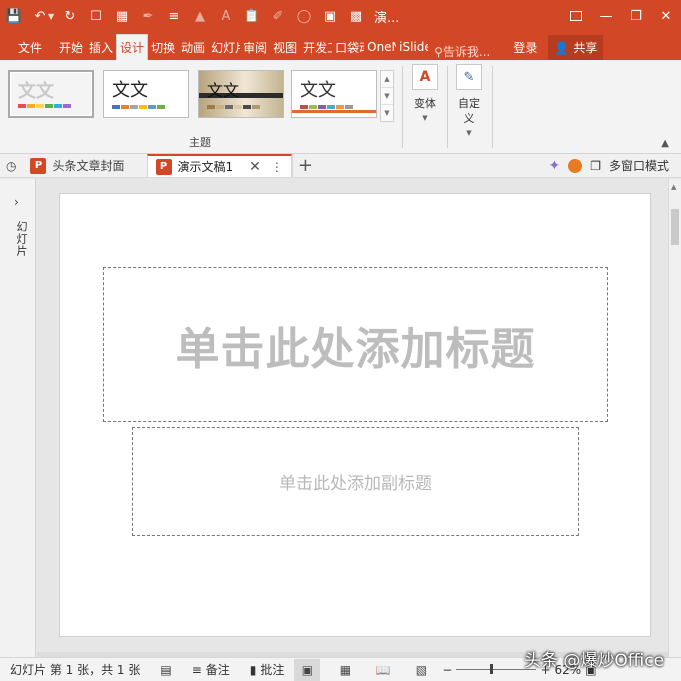 The width and height of the screenshot is (681, 681). Describe the element at coordinates (590, 670) in the screenshot. I see `fit-slide-icon: ▣` at that location.